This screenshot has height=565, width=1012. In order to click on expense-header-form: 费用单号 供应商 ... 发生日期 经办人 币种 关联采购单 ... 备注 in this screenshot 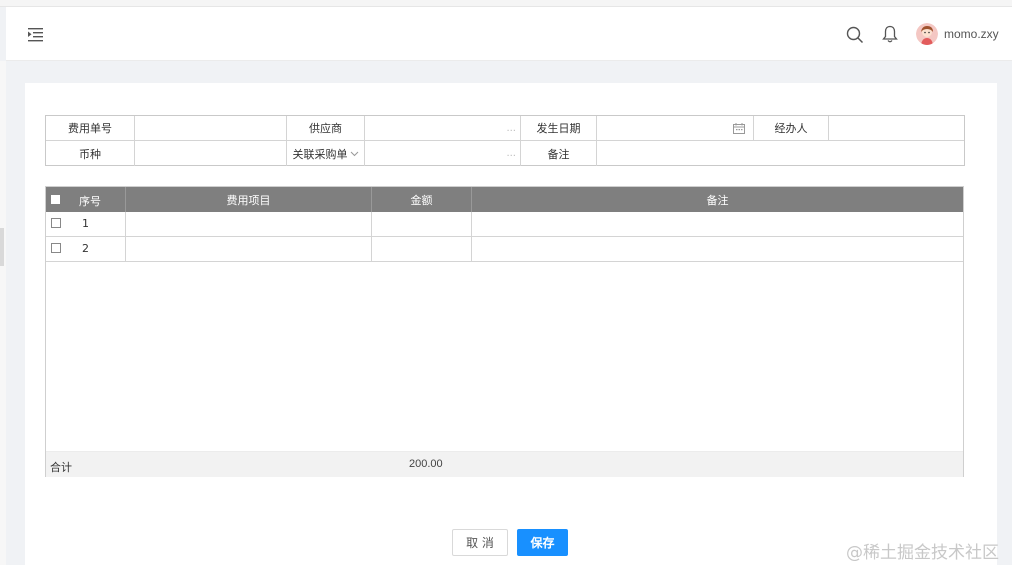, I will do `click(505, 140)`.